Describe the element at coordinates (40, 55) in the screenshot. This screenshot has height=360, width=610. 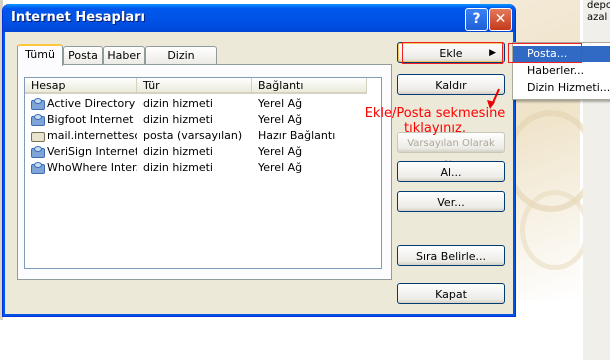
I see `tab-all: Tümü` at that location.